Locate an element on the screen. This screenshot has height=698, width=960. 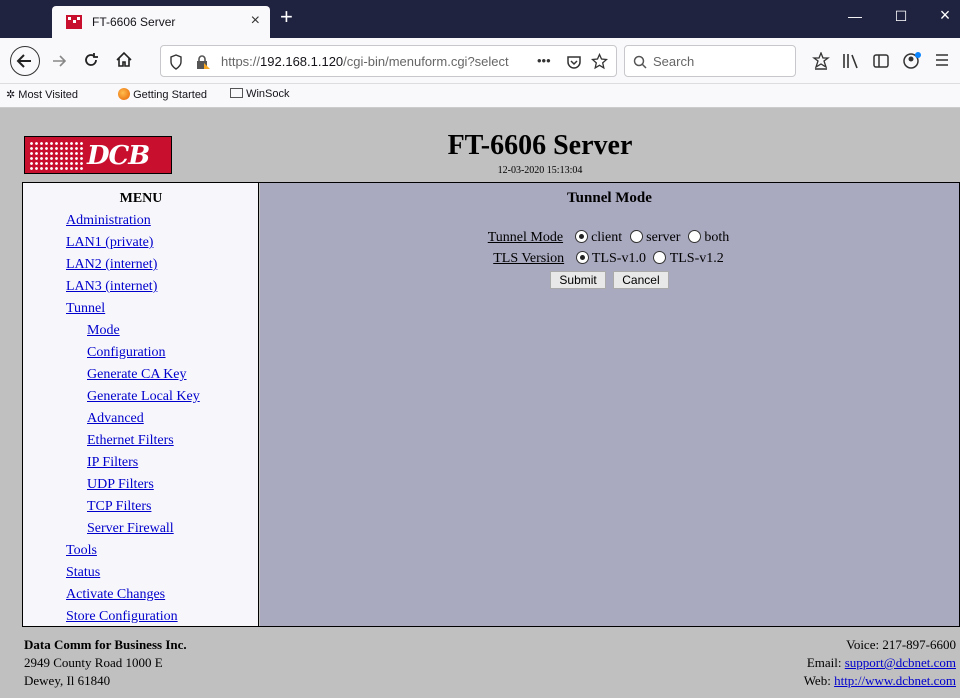
bookmark-getting-started: Getting Started is located at coordinates (162, 94).